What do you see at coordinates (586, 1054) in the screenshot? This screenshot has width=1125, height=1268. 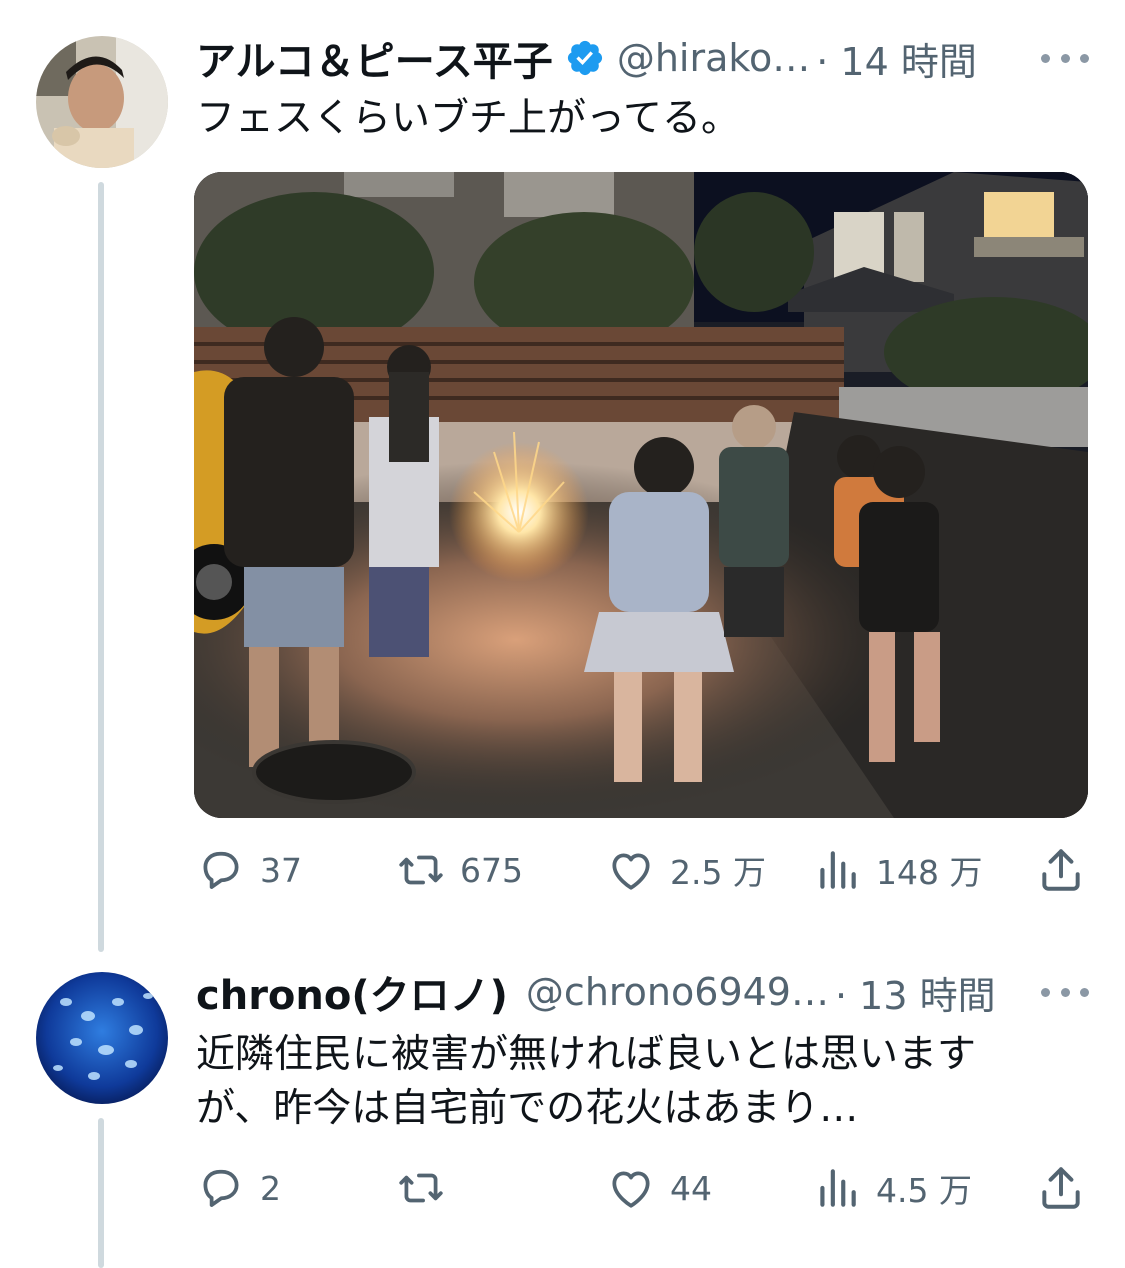 I see `tweet-text-line: 近隣住民に被害が無ければ良いとは思います` at bounding box center [586, 1054].